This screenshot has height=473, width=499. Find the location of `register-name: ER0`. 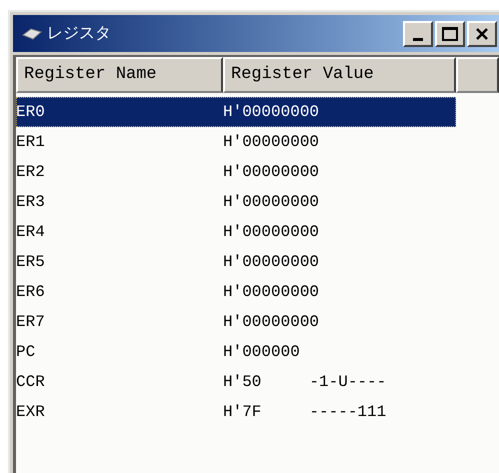

register-name: ER0 is located at coordinates (31, 112).